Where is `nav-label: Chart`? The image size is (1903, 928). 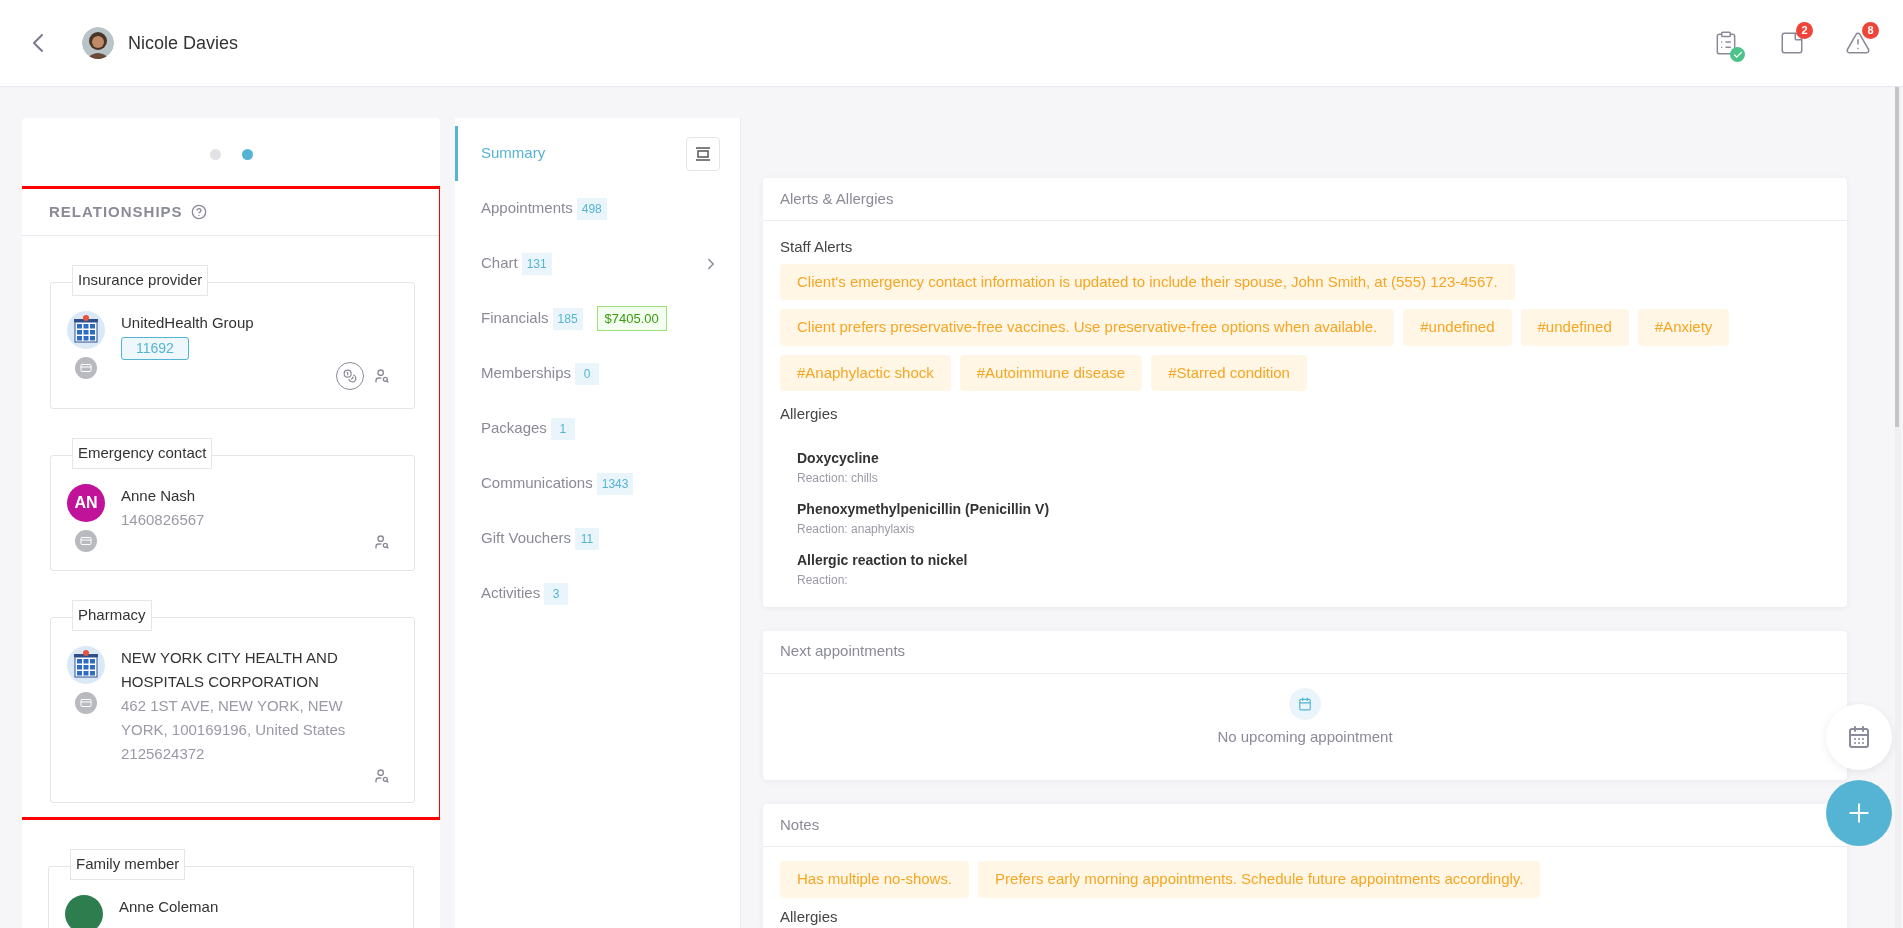
nav-label: Chart is located at coordinates (499, 263).